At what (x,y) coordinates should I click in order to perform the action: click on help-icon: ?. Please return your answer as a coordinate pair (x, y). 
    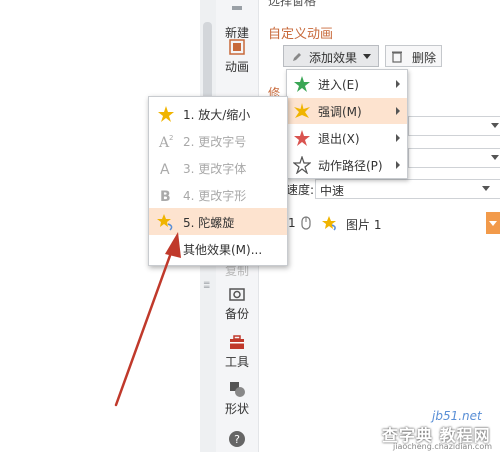
    Looking at the image, I should click on (237, 439).